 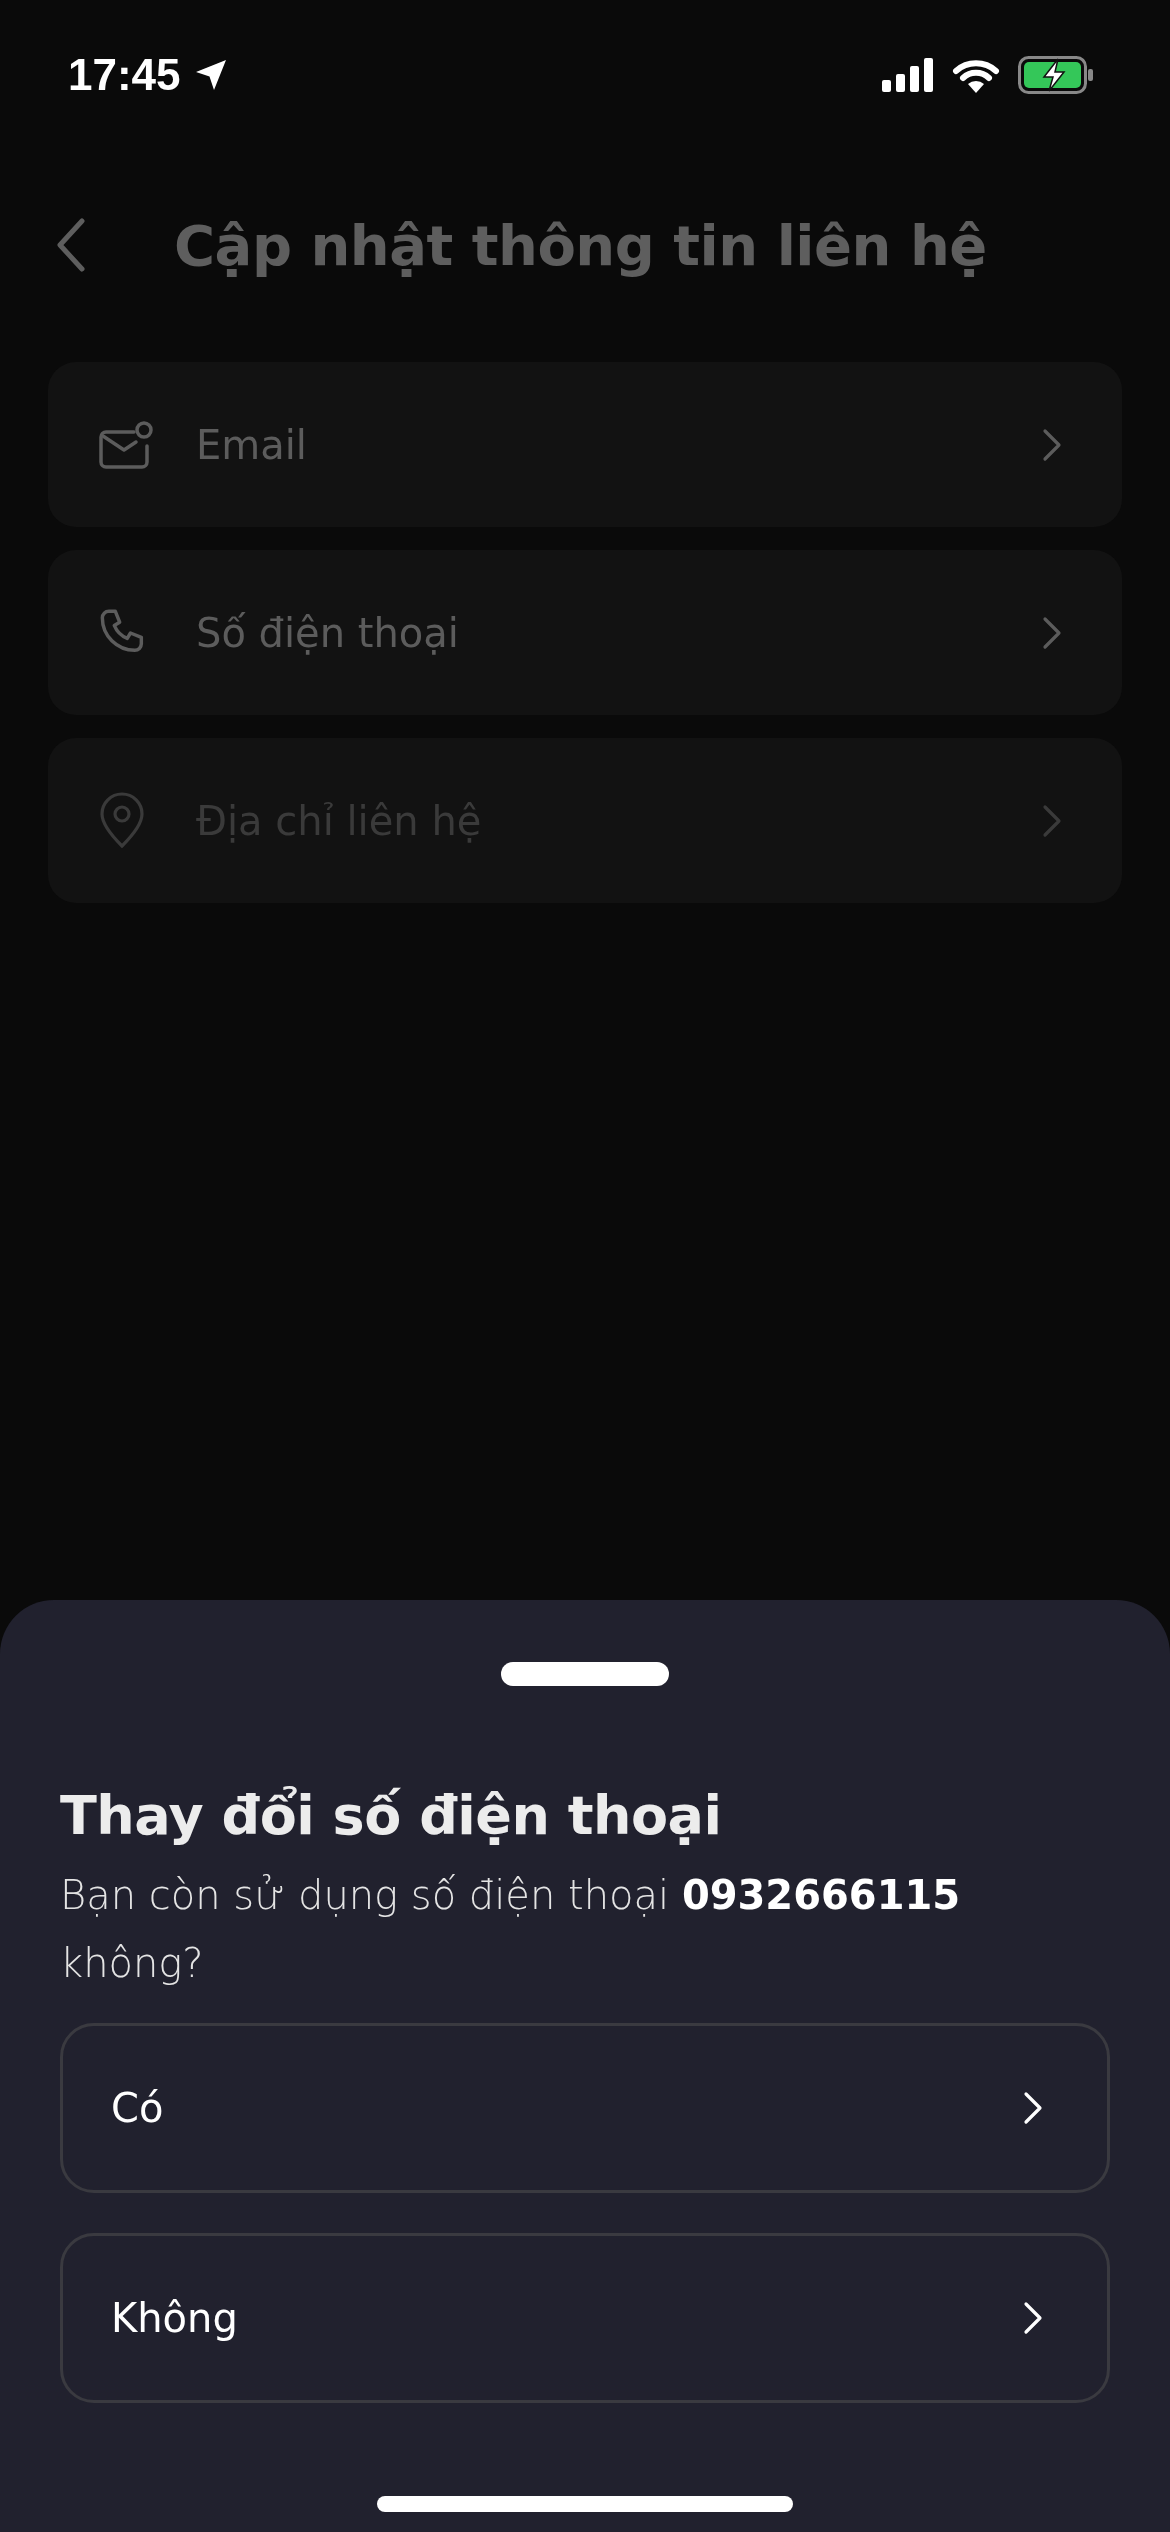 I want to click on contact-option: Email, so click(x=585, y=444).